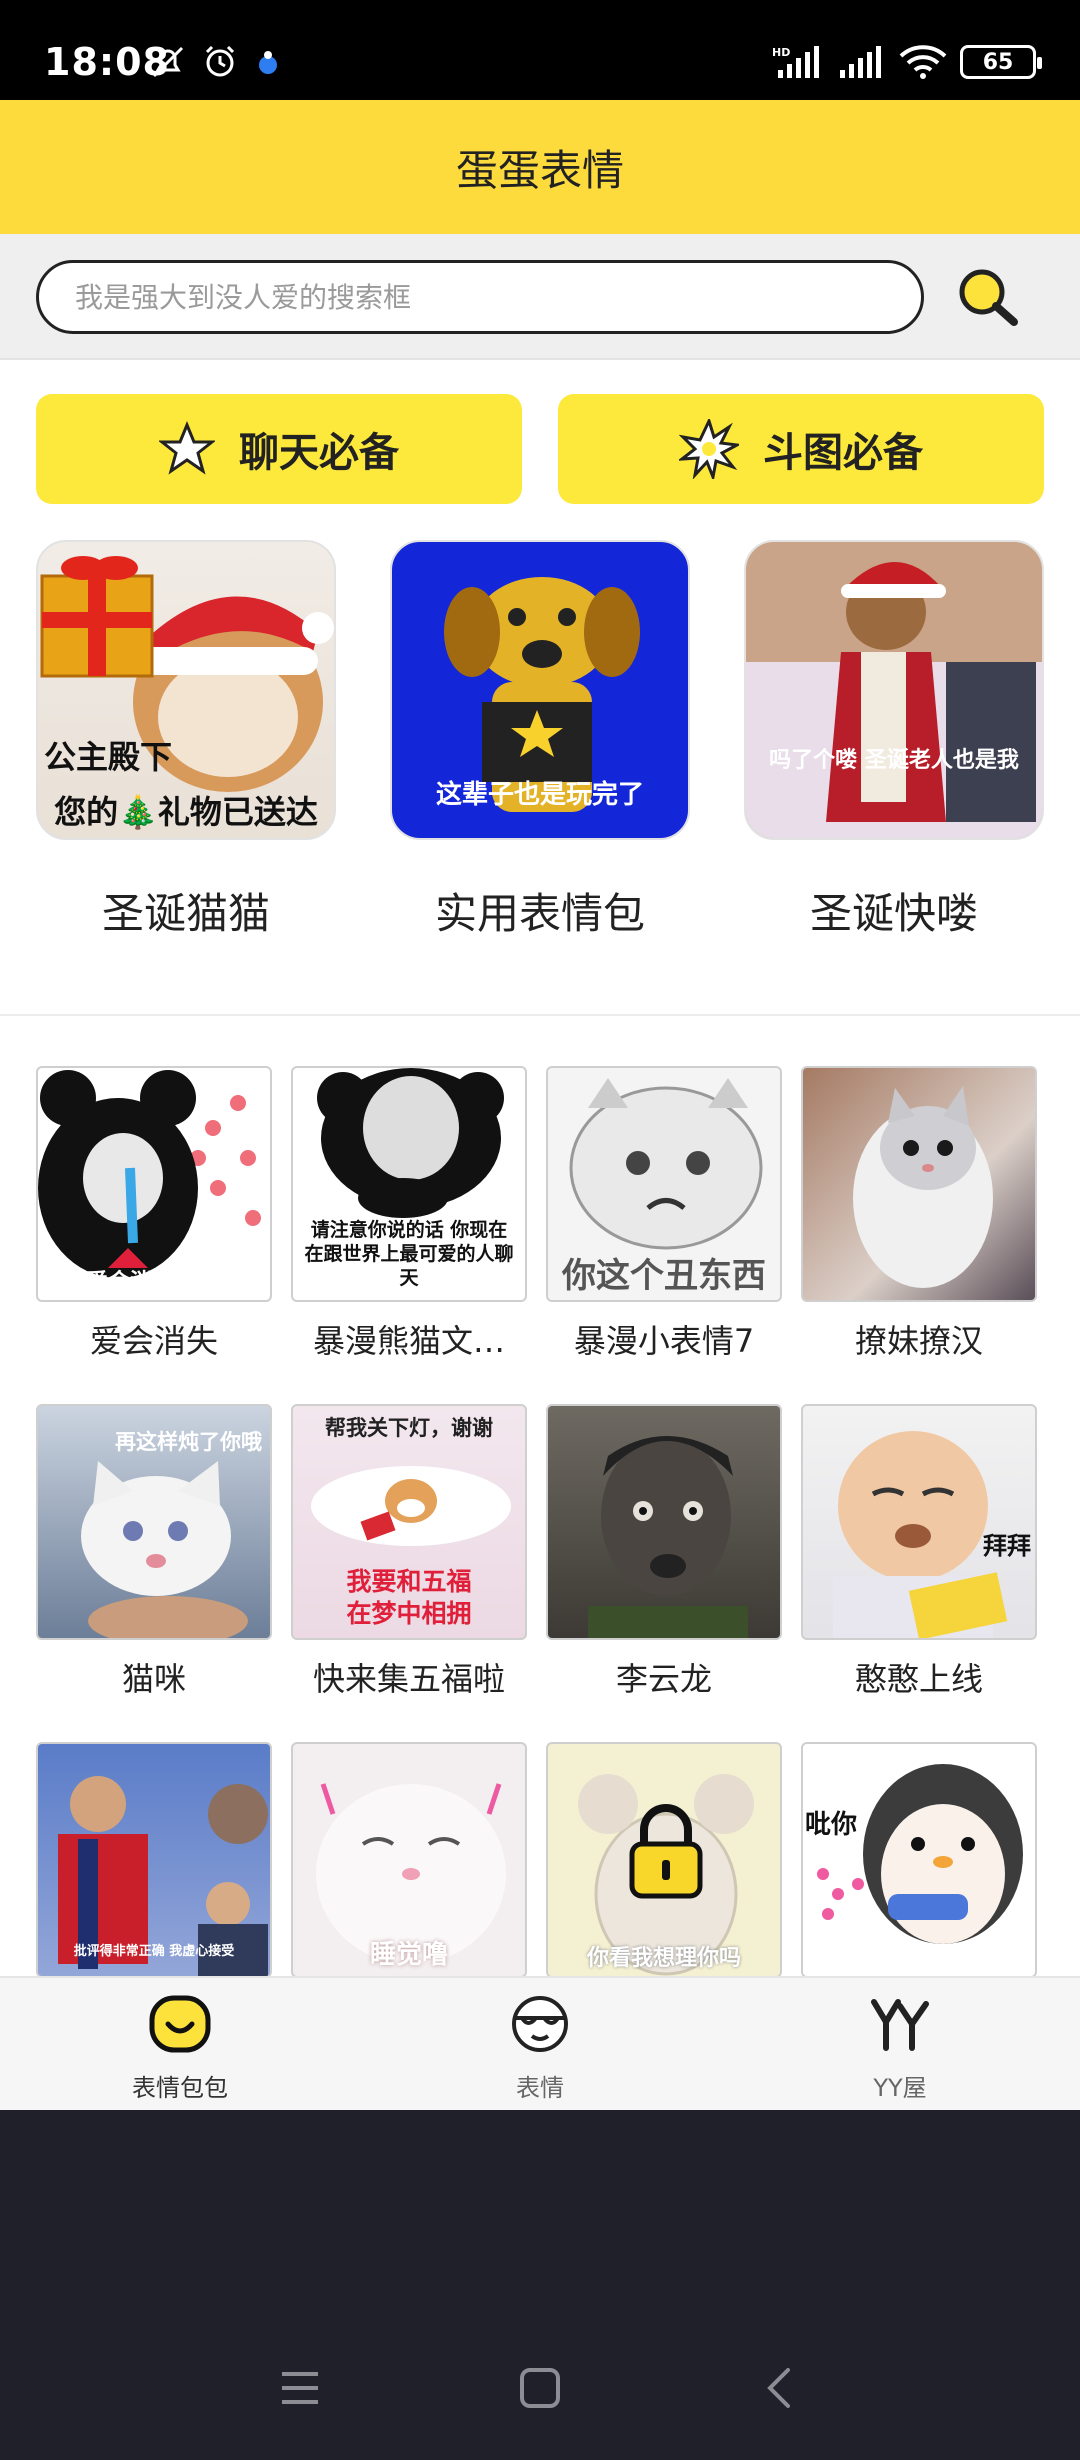 This screenshot has height=2460, width=1080. What do you see at coordinates (894, 760) in the screenshot?
I see `featured-overlay: 吗了个喽 圣诞老人也是我` at bounding box center [894, 760].